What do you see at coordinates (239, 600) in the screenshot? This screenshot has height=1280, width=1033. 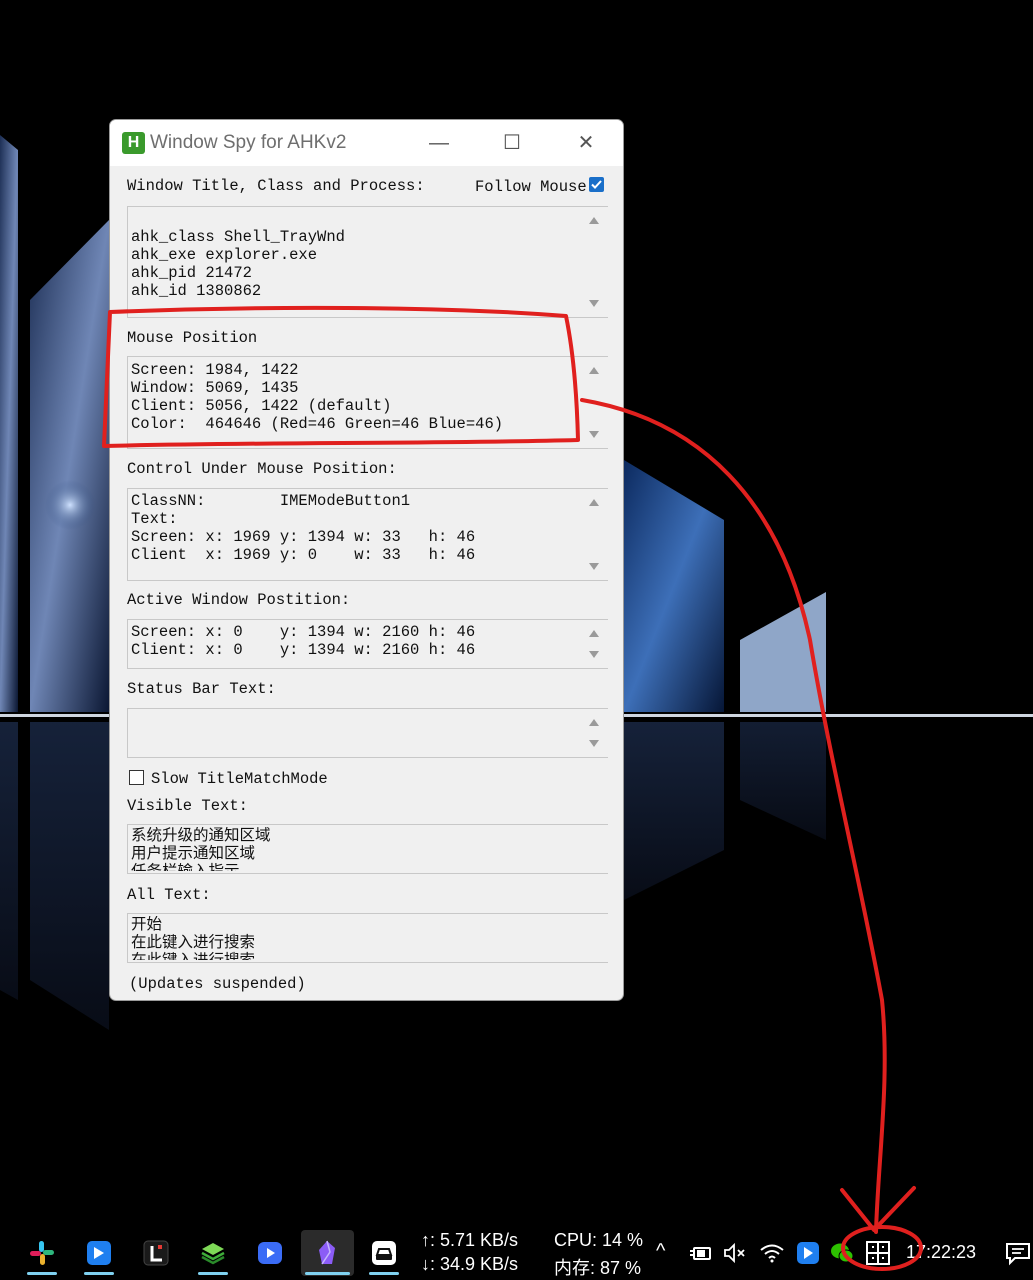 I see `active-window-position-label: Active Window Postition:` at bounding box center [239, 600].